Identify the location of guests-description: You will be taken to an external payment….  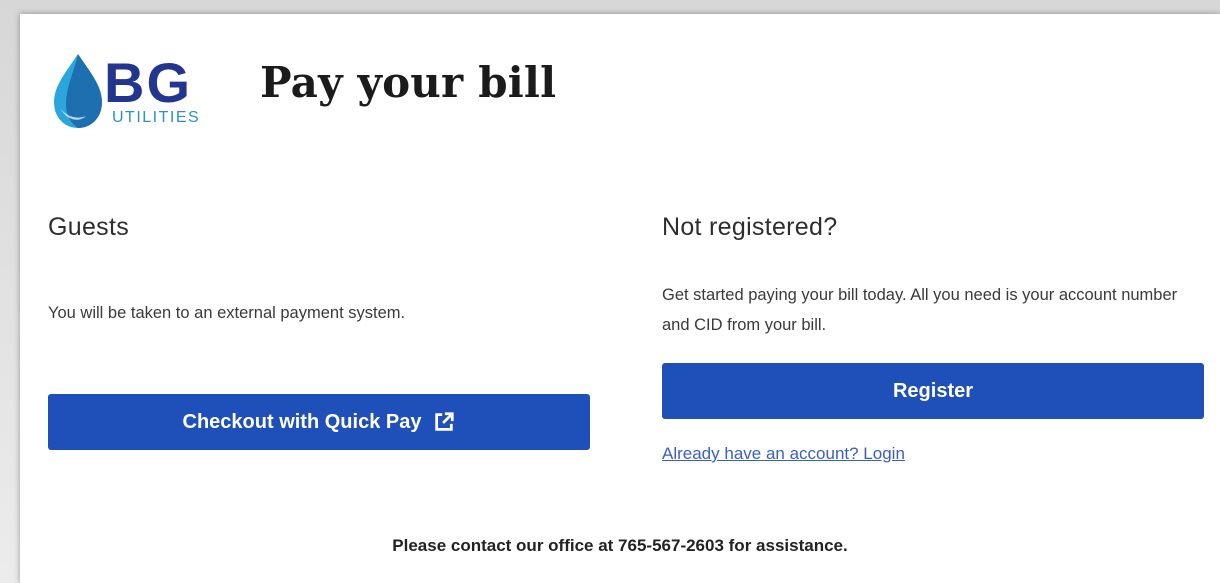
(227, 313).